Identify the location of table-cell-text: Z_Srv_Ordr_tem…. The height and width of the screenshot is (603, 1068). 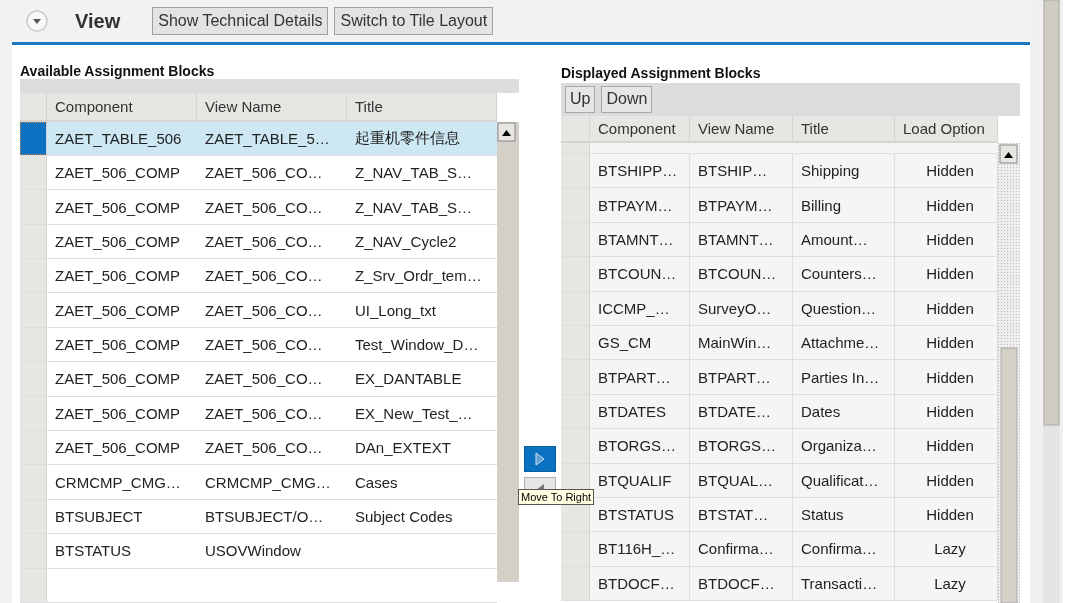
(418, 276).